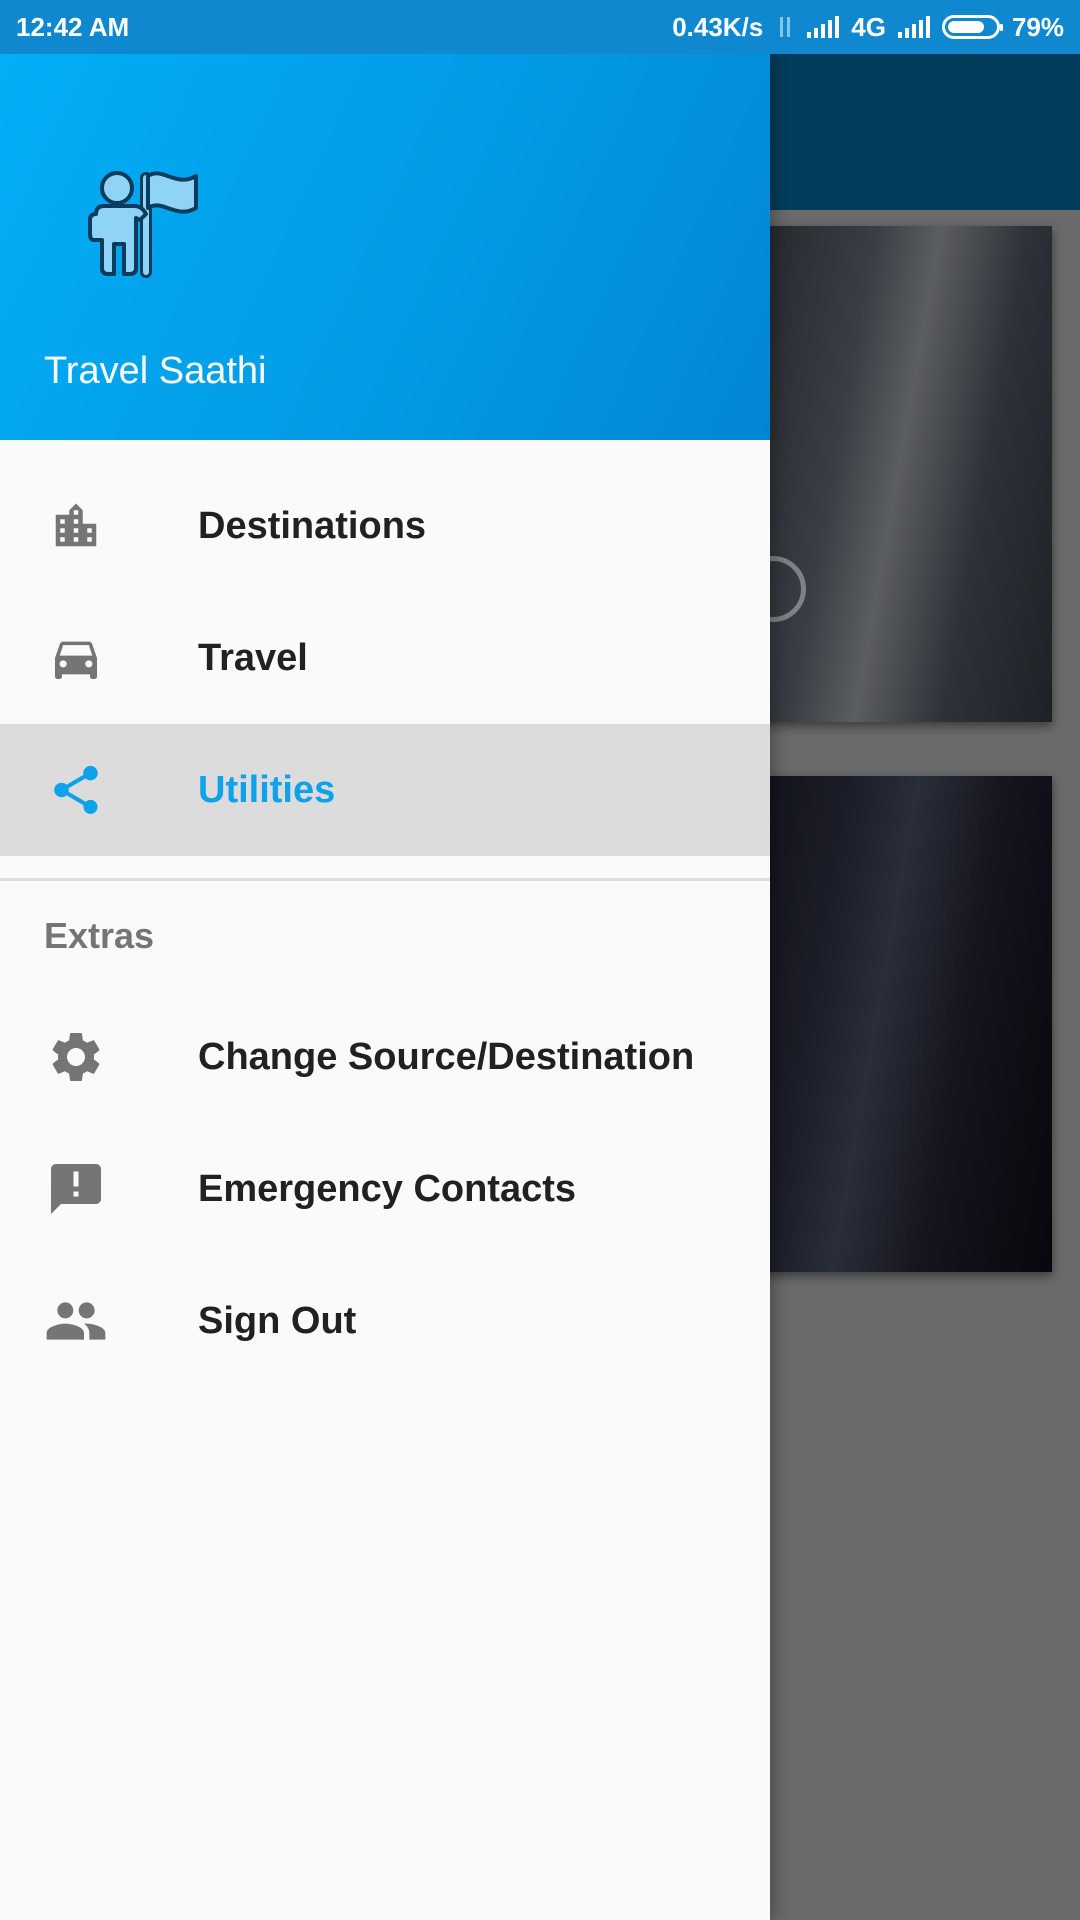  Describe the element at coordinates (966, 27) in the screenshot. I see `battery-fill` at that location.